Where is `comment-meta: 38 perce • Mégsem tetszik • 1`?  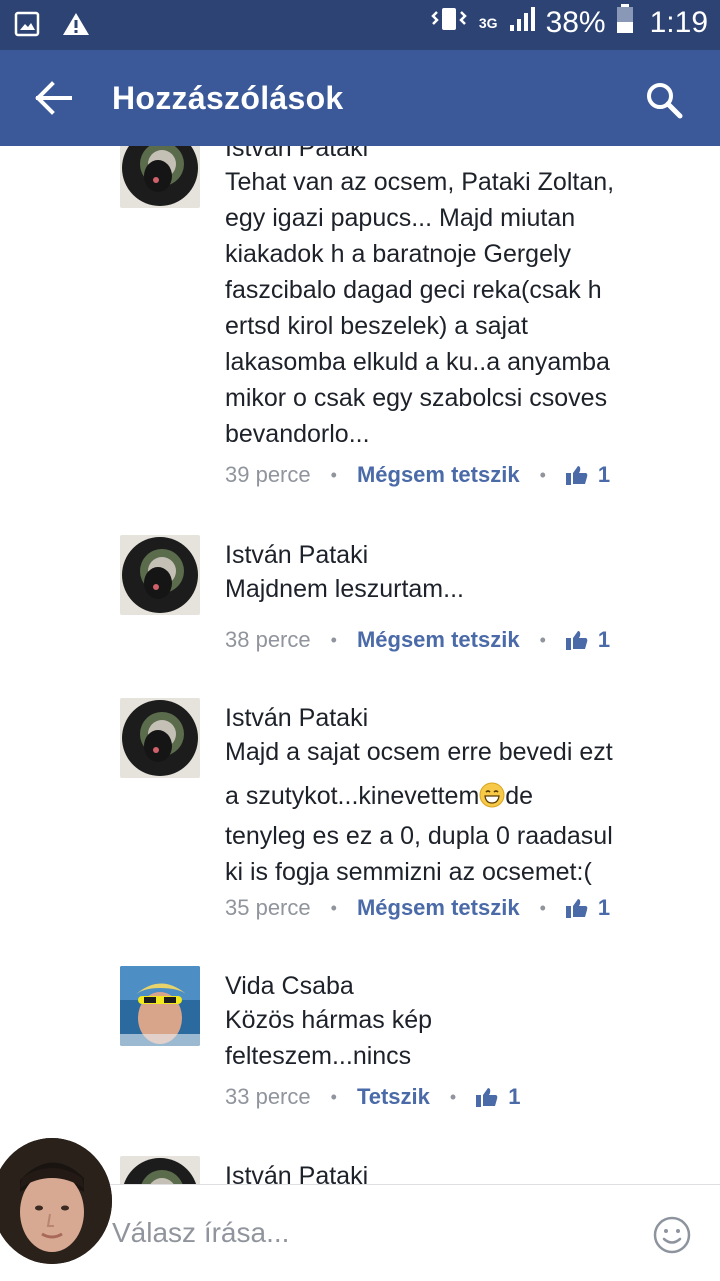 comment-meta: 38 perce • Mégsem tetszik • 1 is located at coordinates (418, 640).